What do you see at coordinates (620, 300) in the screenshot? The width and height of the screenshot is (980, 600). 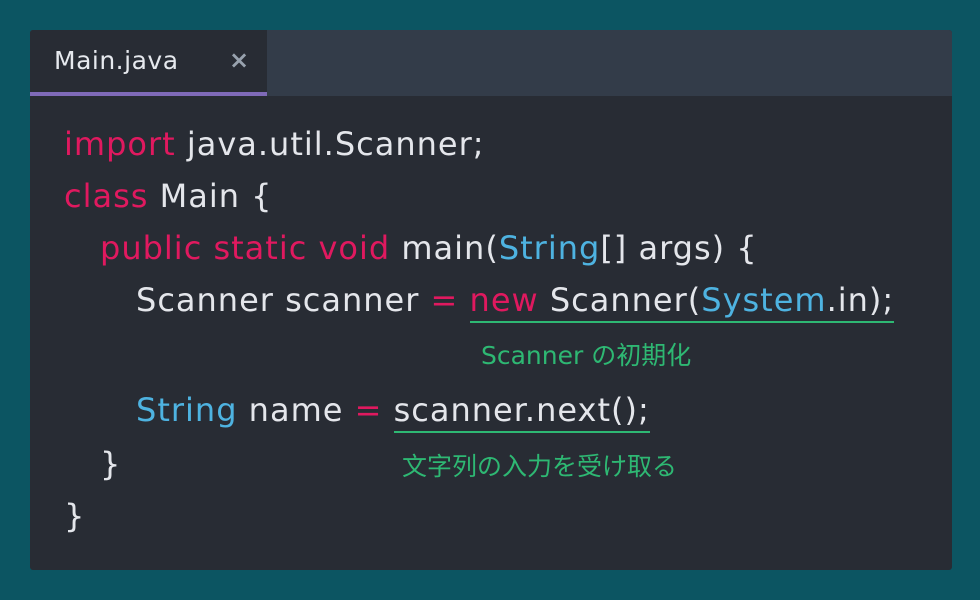 I see `code-text: Scanner(` at bounding box center [620, 300].